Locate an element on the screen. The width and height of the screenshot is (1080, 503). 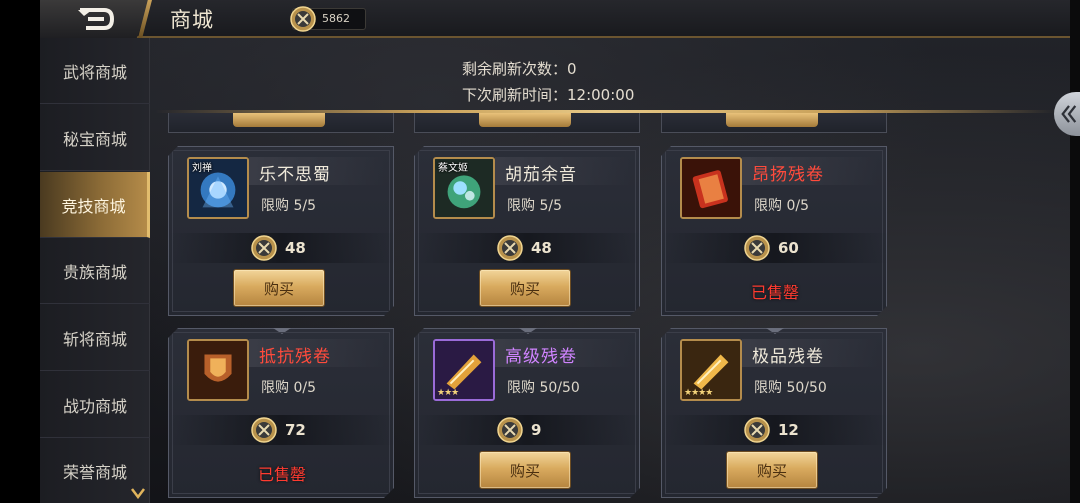
back-arrow-icon is located at coordinates (96, 19).